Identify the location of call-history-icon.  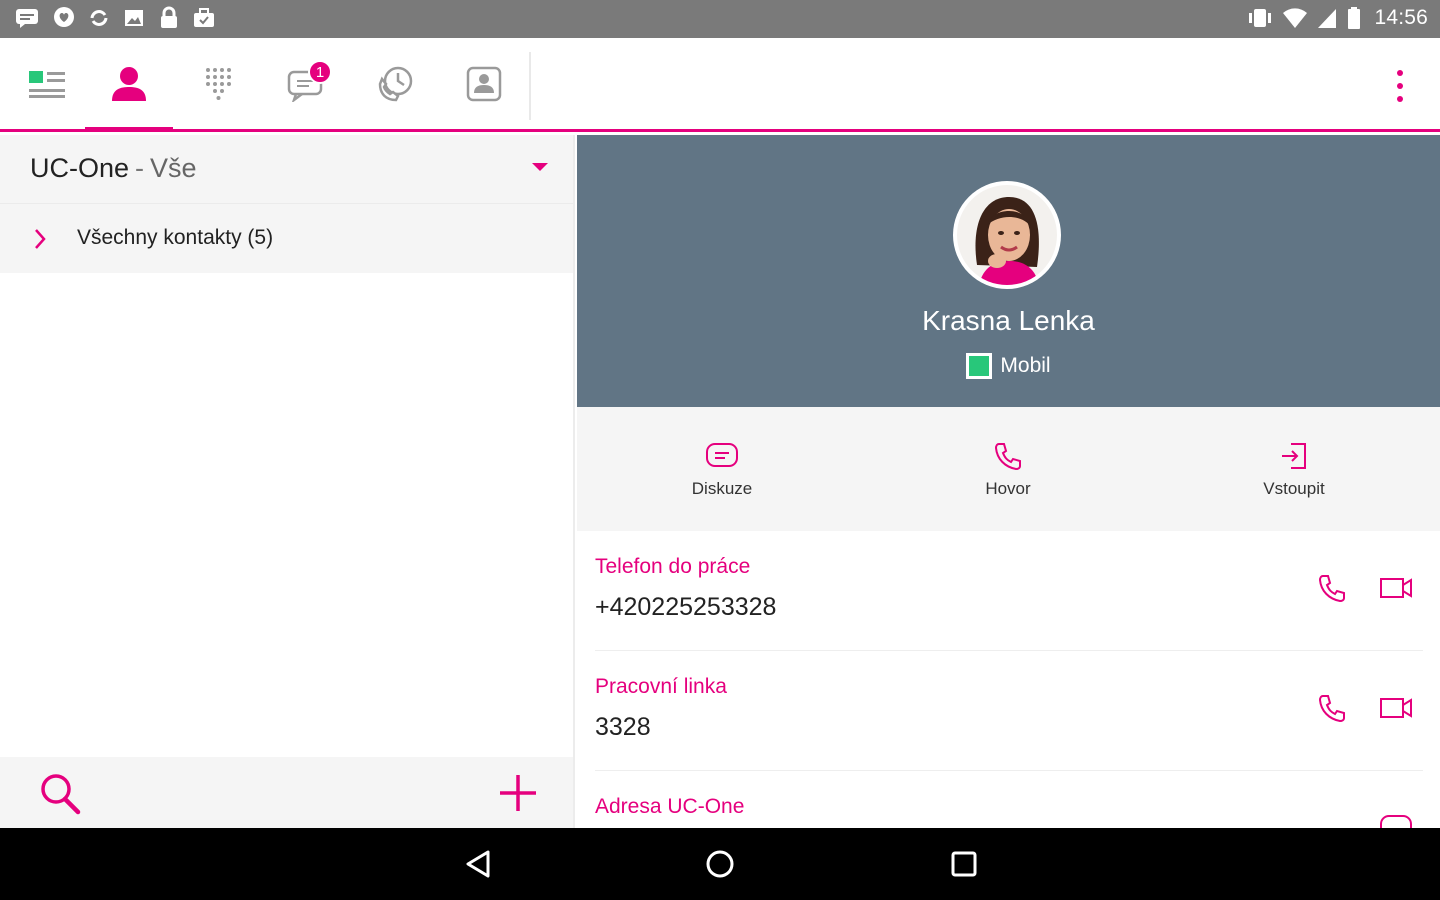
(395, 84).